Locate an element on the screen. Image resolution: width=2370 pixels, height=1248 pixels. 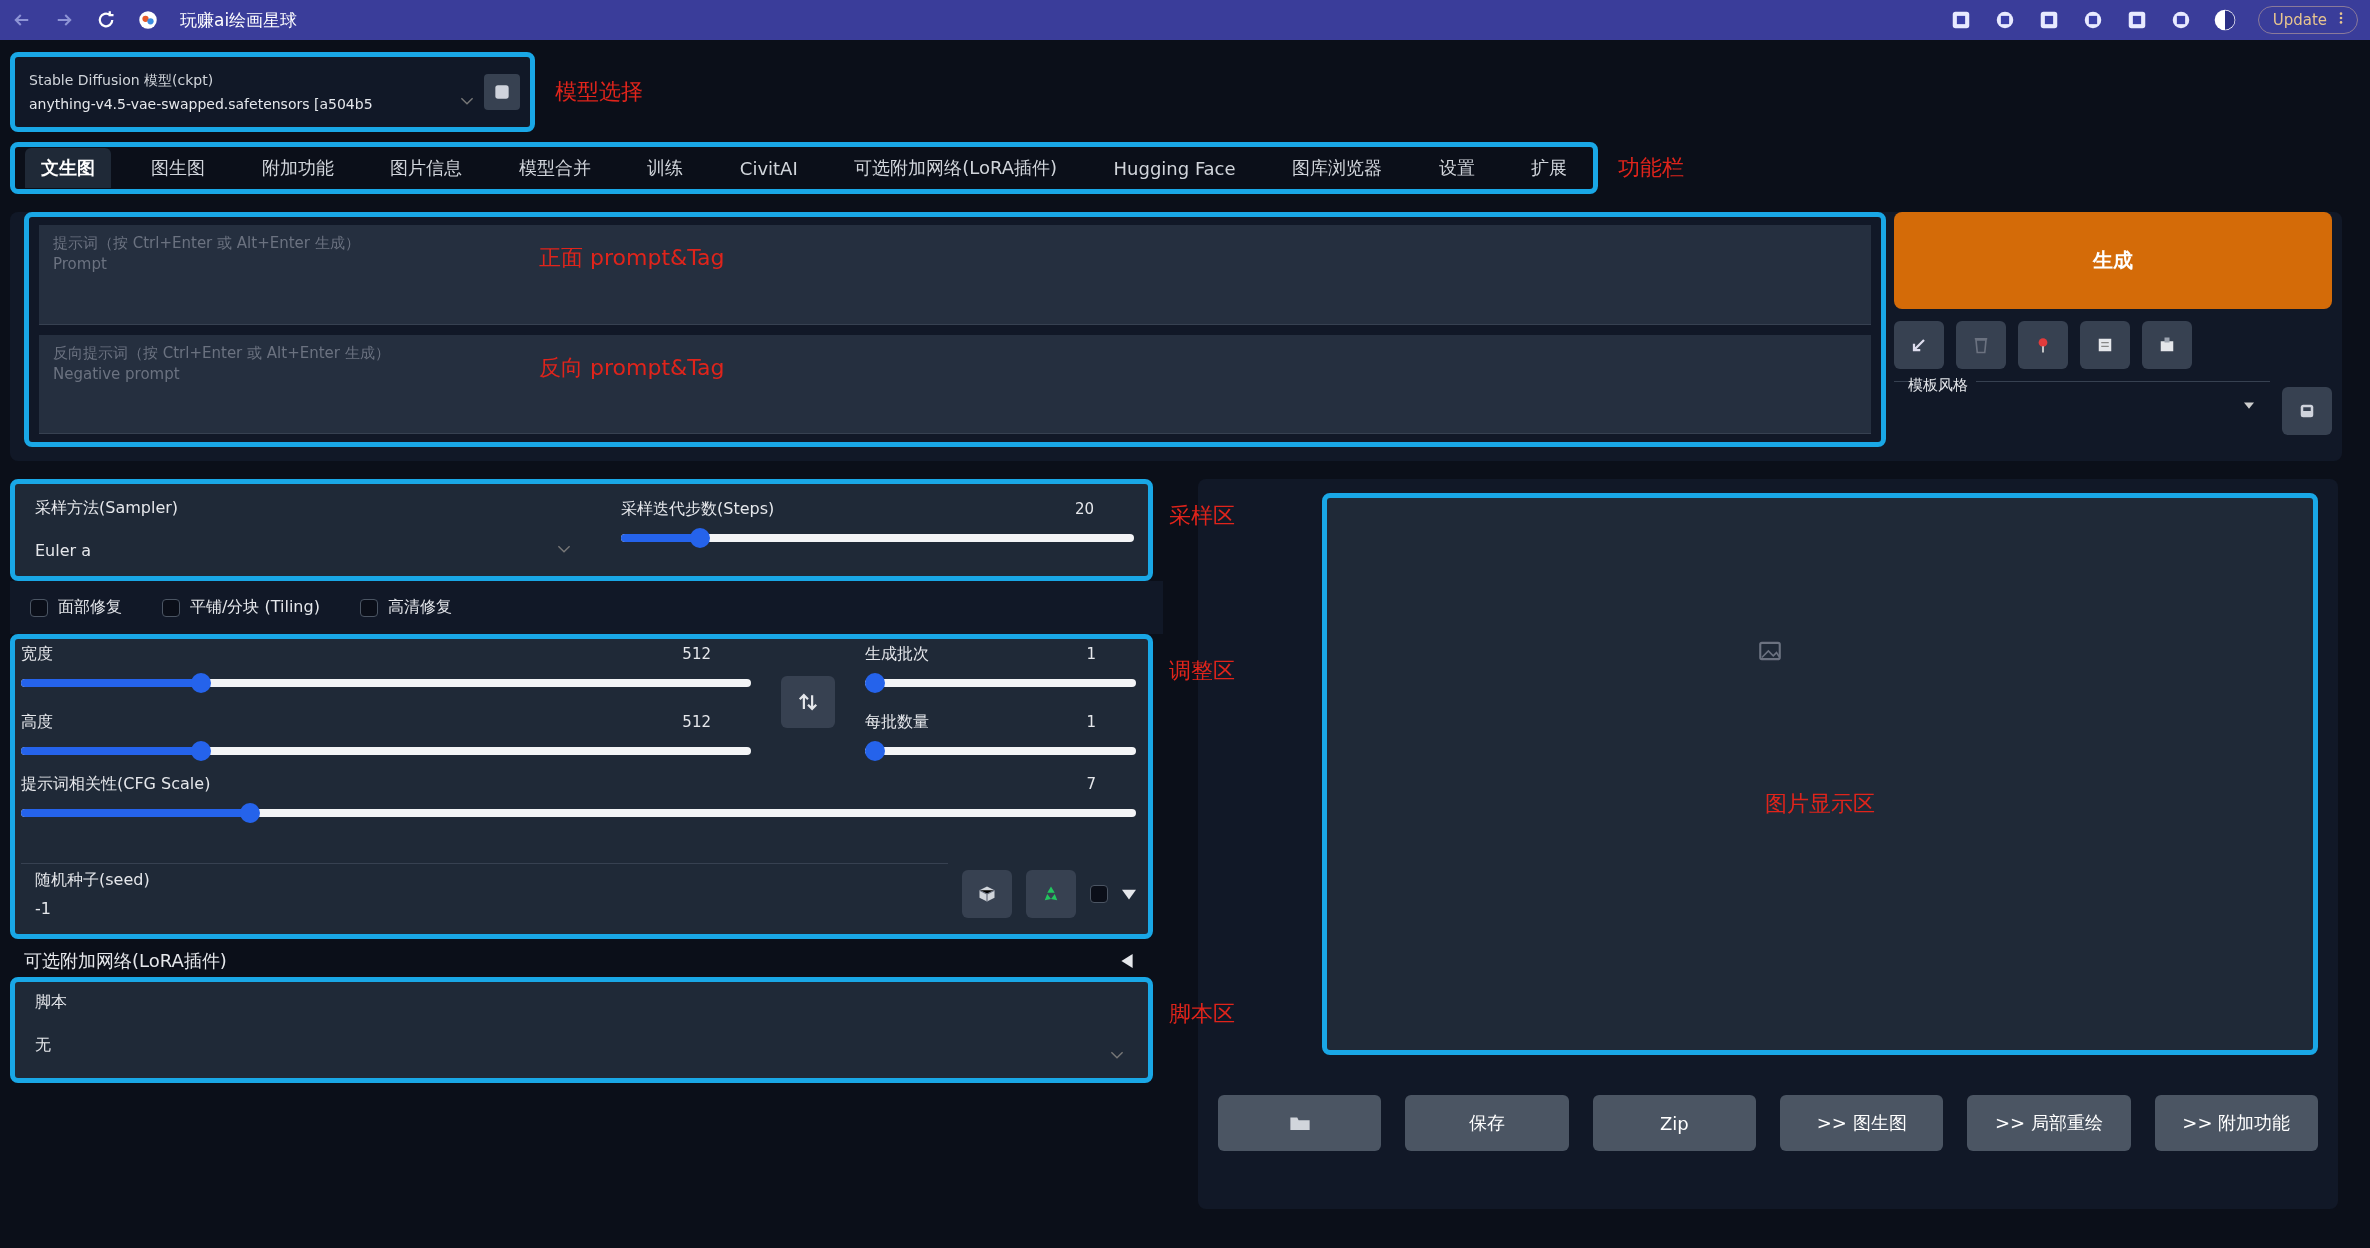
more-icon is located at coordinates (2341, 18).